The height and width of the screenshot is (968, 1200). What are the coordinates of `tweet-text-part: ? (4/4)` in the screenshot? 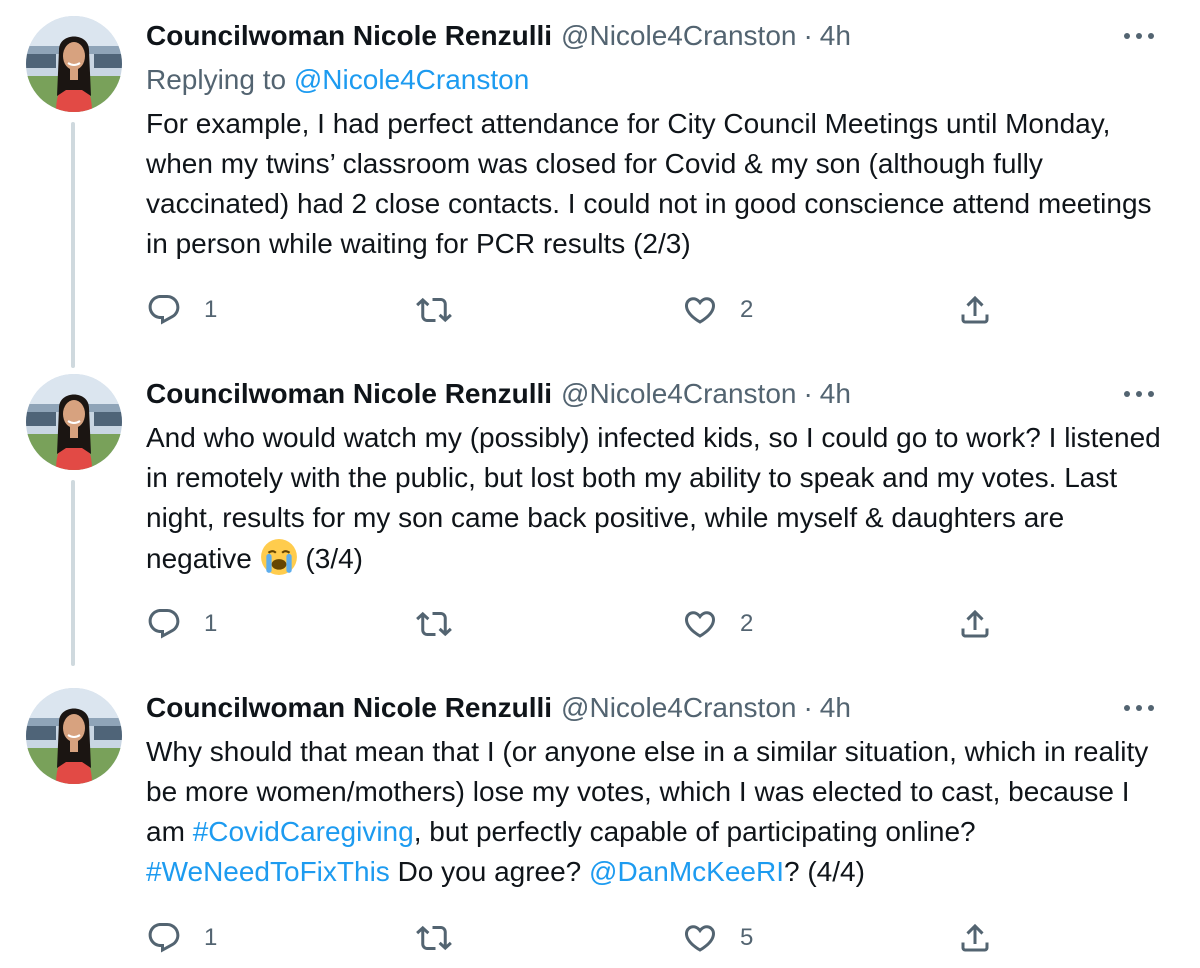 It's located at (824, 871).